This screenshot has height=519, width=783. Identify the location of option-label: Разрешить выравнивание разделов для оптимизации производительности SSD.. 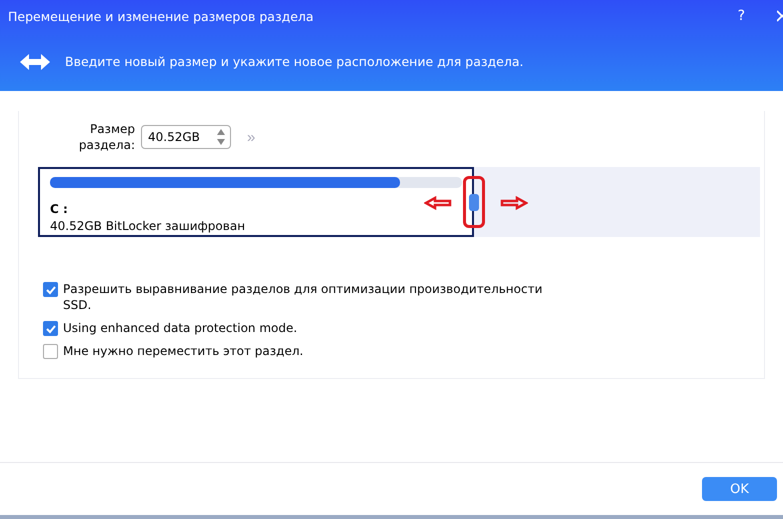
(303, 297).